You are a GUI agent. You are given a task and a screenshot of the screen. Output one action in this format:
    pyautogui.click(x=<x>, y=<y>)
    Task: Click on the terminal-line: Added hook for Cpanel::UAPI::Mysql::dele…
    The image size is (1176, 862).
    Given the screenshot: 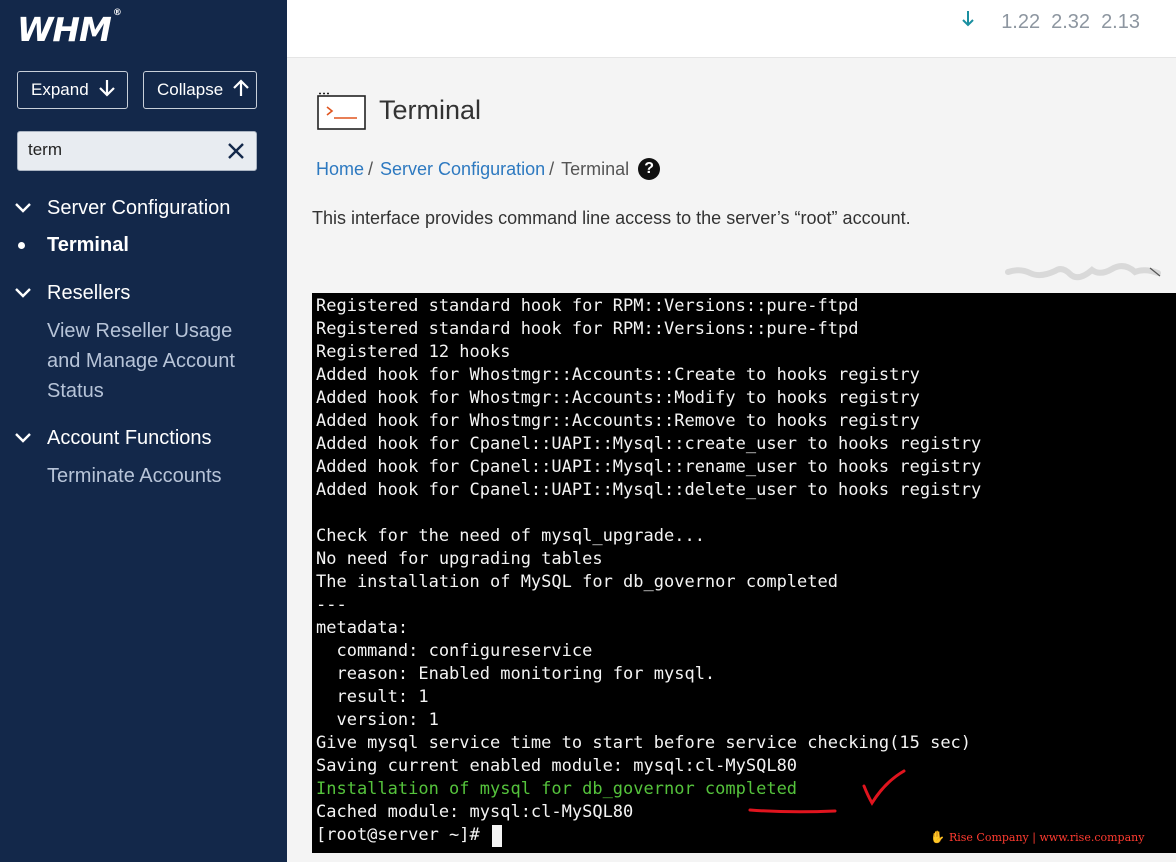 What is the action you would take?
    pyautogui.click(x=649, y=490)
    